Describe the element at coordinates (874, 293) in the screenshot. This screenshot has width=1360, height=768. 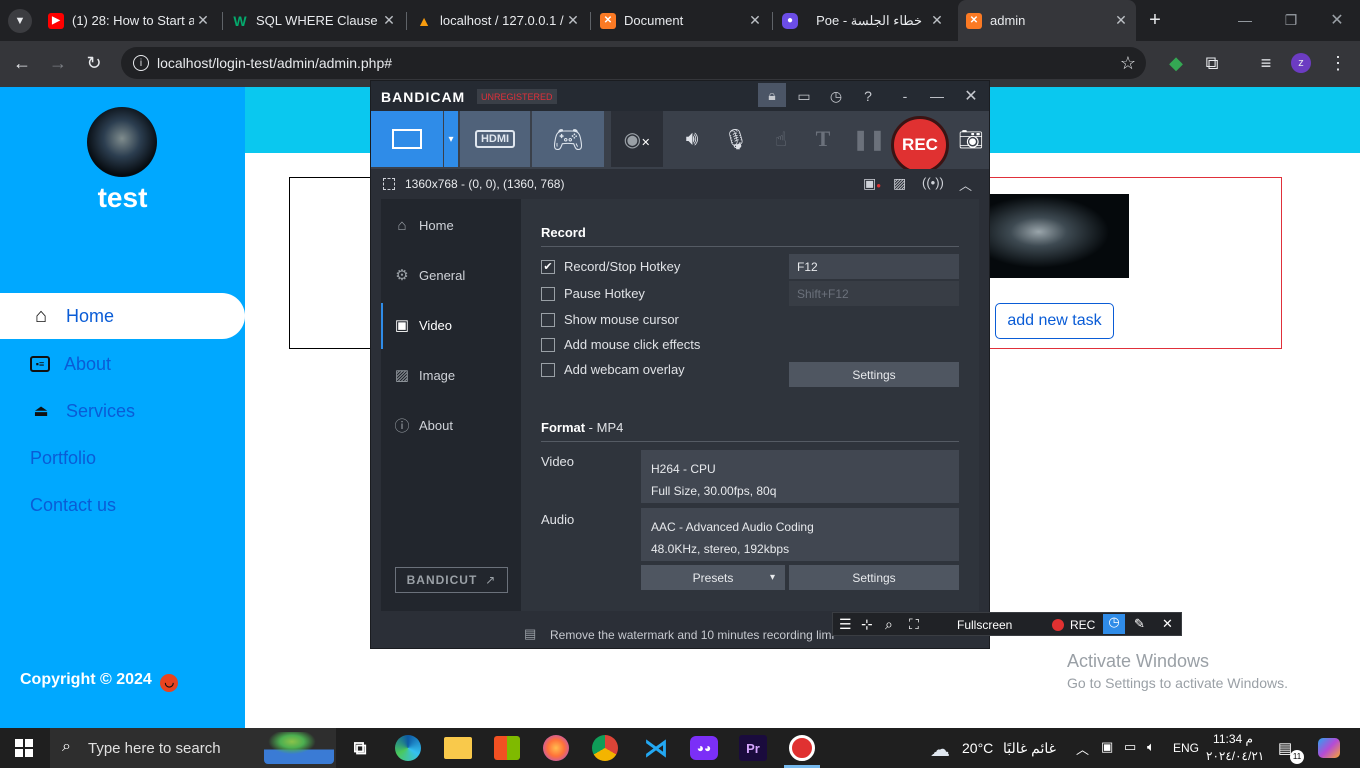
I see `pause-hotkey-field: Shift+F12` at that location.